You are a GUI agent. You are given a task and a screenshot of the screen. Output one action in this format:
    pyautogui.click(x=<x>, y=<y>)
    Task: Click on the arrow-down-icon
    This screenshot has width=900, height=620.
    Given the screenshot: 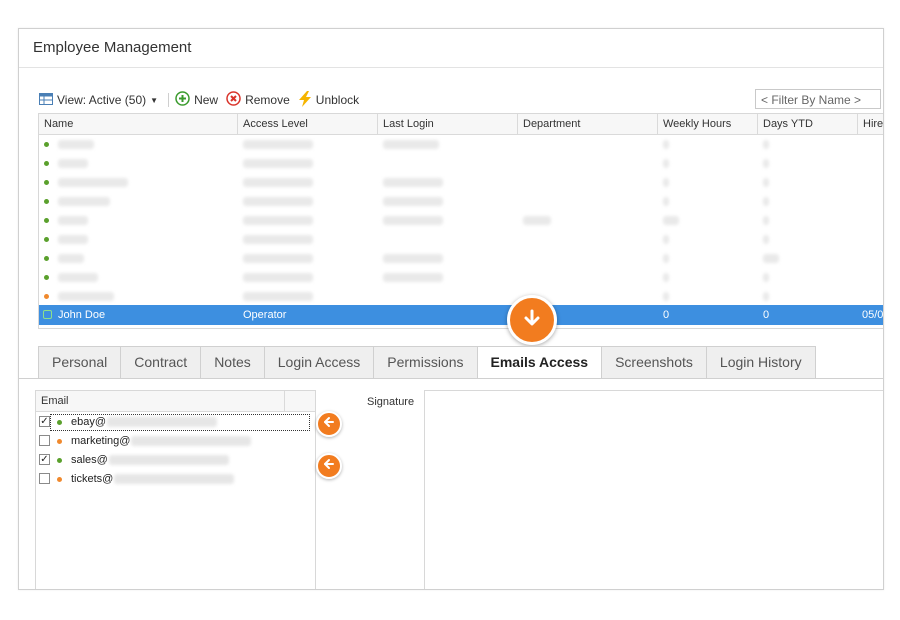 What is the action you would take?
    pyautogui.click(x=532, y=320)
    